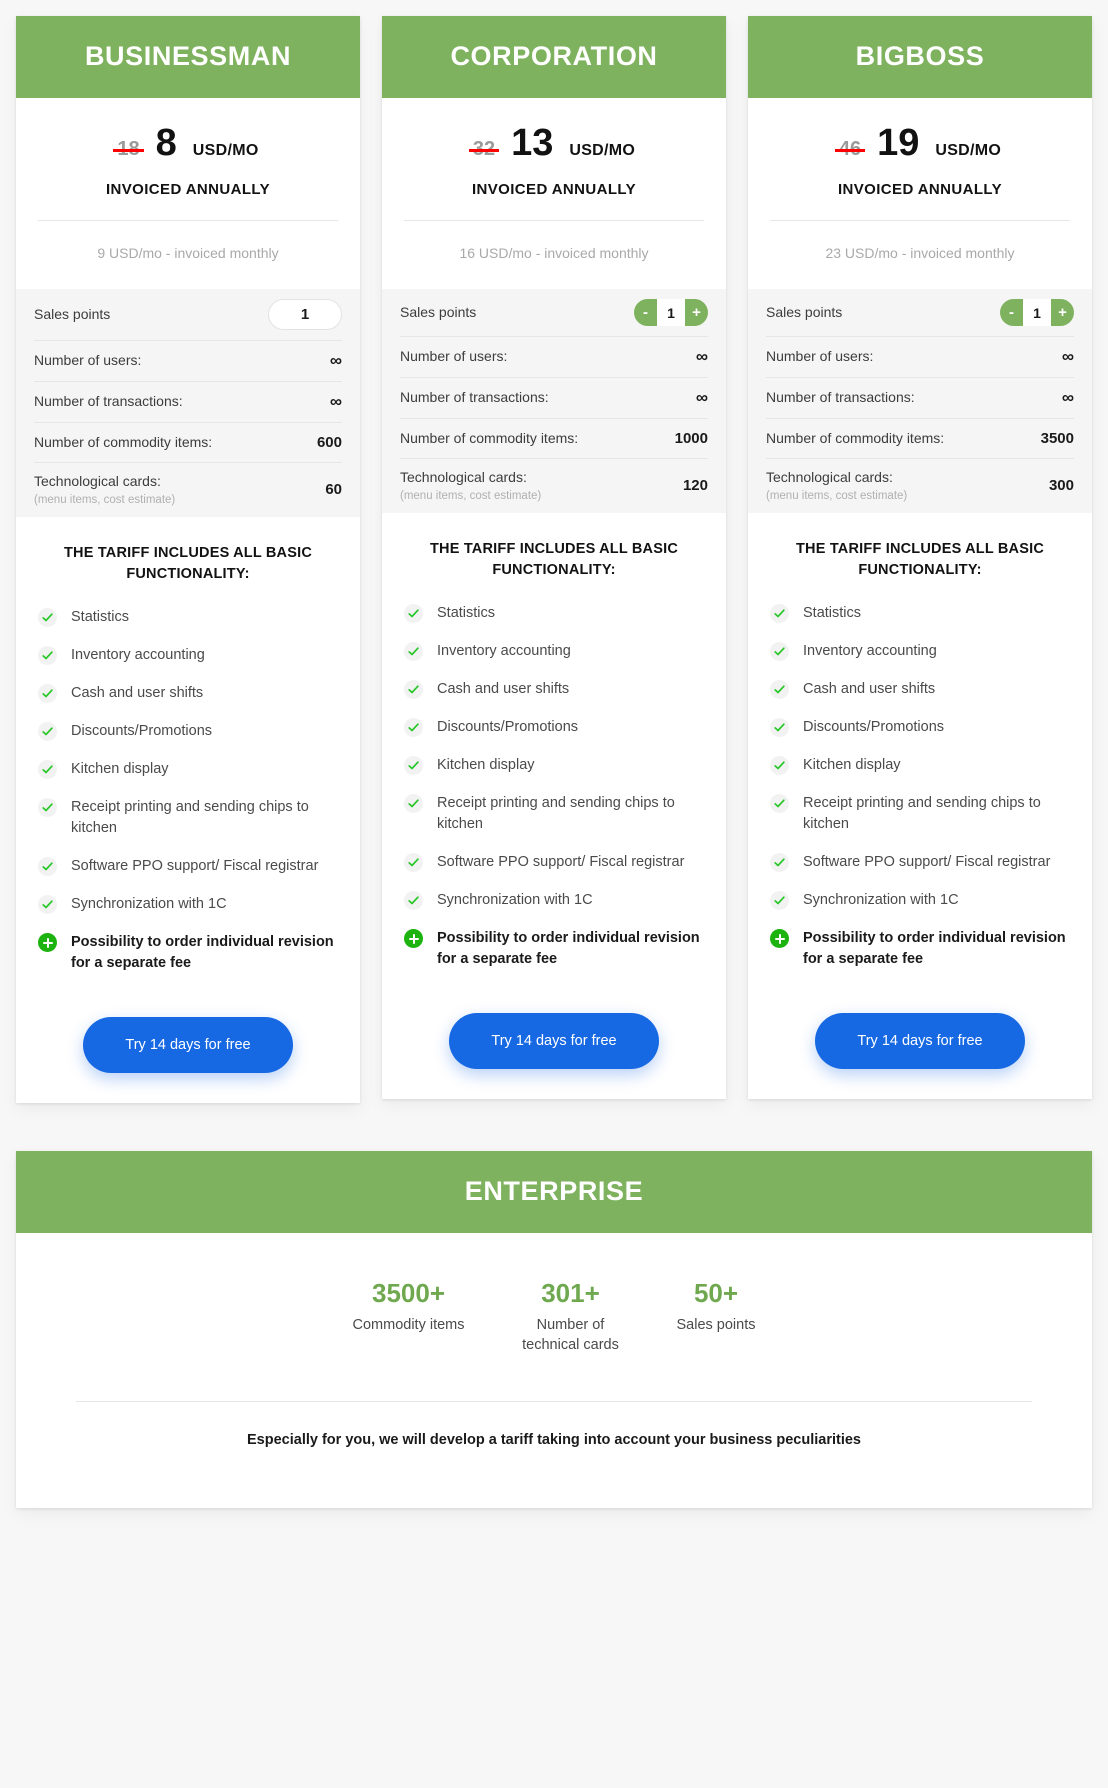 The width and height of the screenshot is (1108, 1788). I want to click on spec-value: 3500, so click(1057, 438).